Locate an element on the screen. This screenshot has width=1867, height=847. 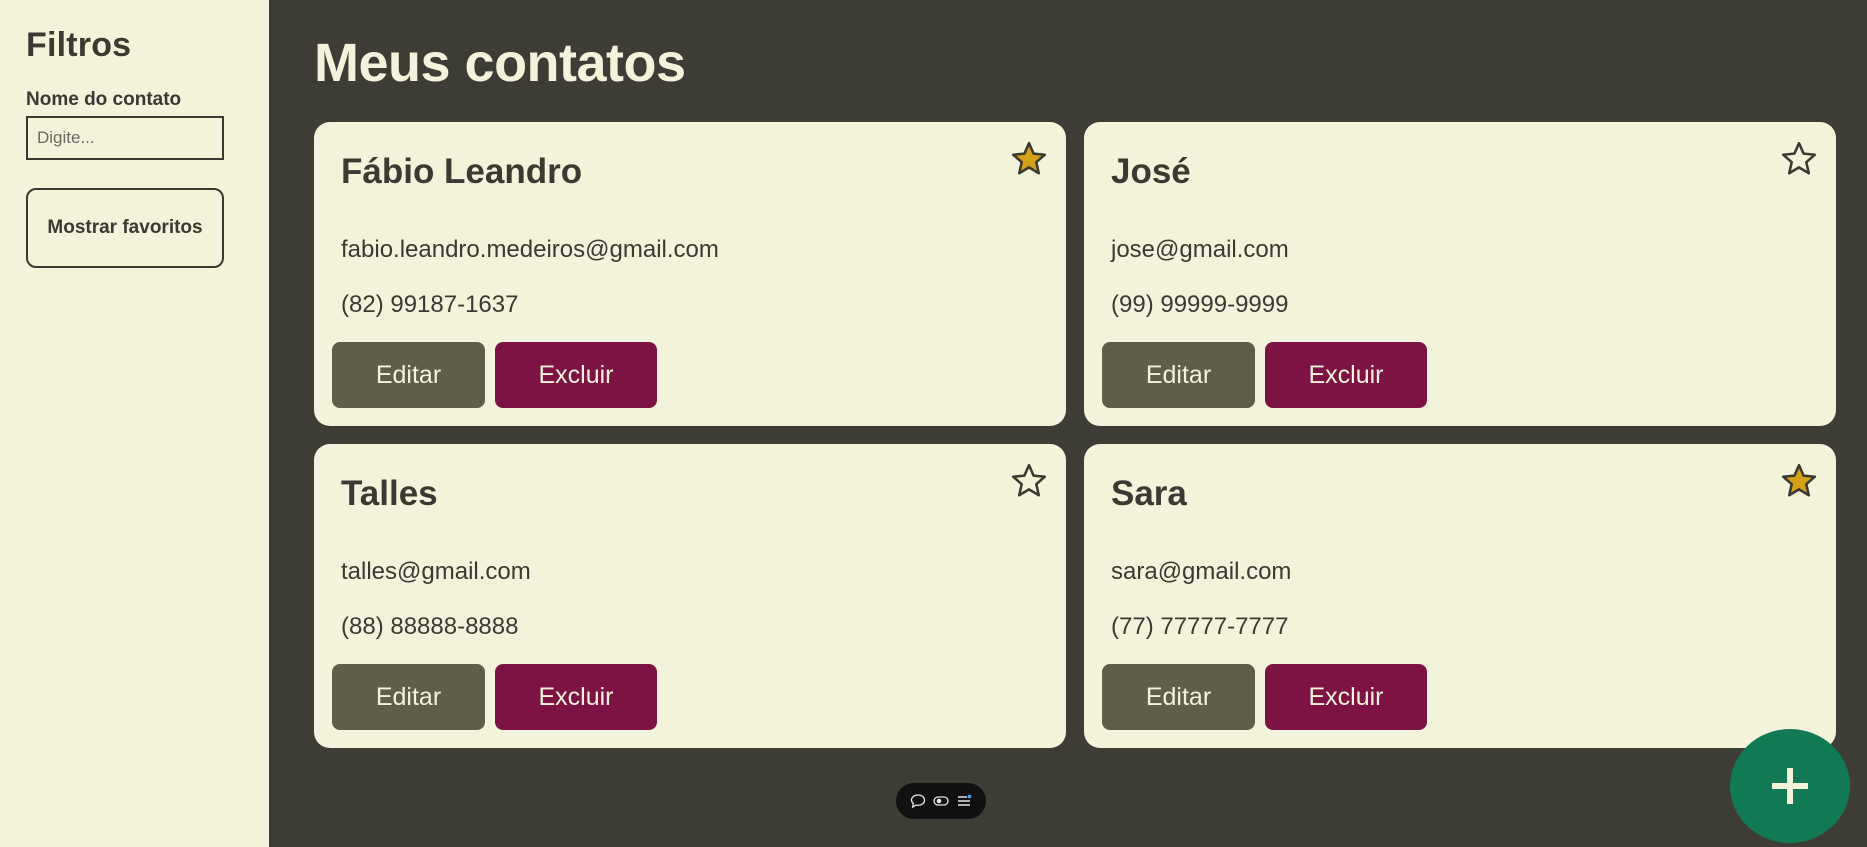
contact-name: José is located at coordinates (1151, 171).